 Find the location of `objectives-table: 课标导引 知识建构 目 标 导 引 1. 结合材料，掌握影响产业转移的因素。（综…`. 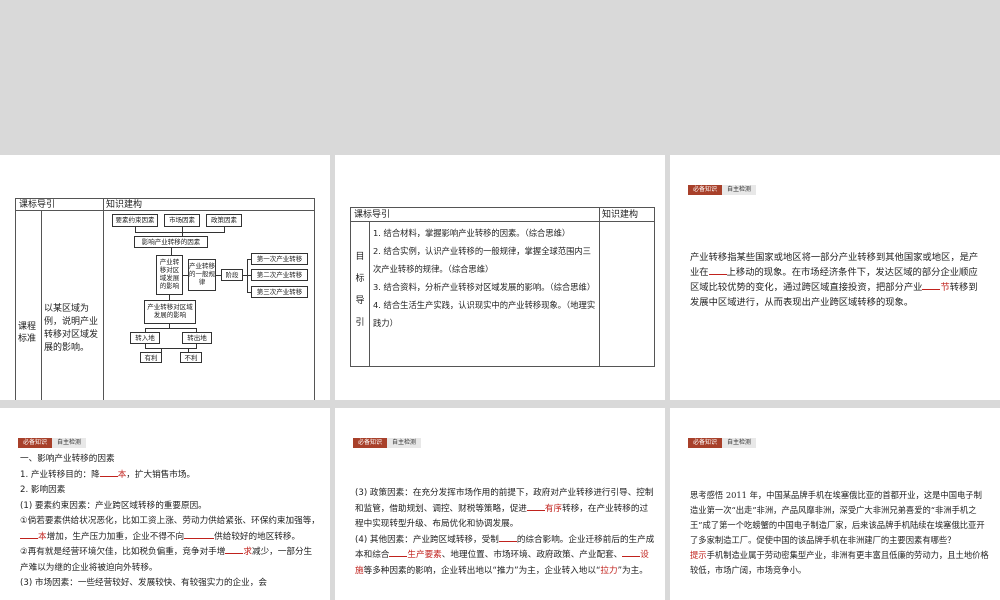

objectives-table: 课标导引 知识建构 目 标 导 引 1. 结合材料，掌握影响产业转移的因素。（综… is located at coordinates (502, 287).